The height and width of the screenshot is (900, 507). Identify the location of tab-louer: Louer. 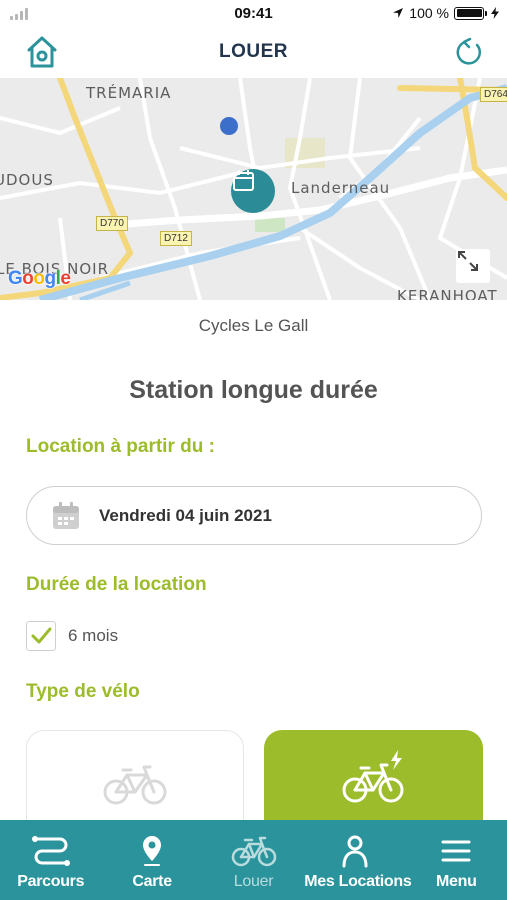
(253, 860).